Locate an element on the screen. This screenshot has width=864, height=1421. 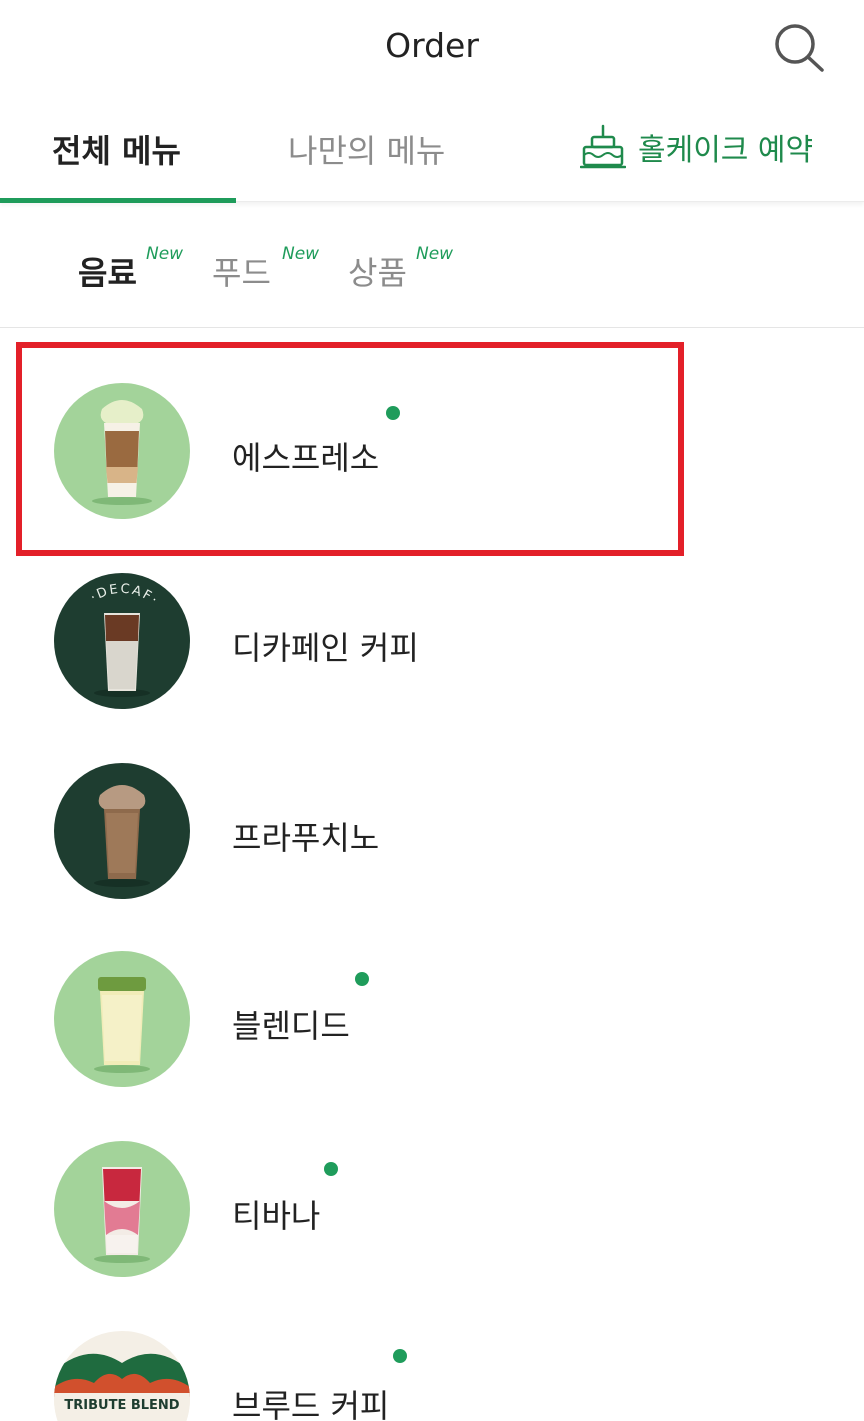
search-icon is located at coordinates (799, 48).